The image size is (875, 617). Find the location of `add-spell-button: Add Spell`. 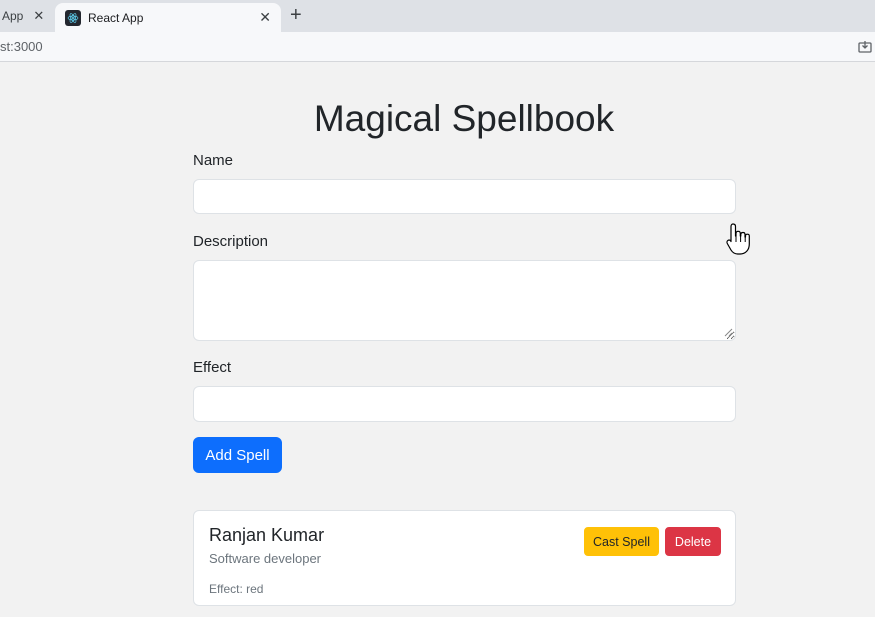

add-spell-button: Add Spell is located at coordinates (237, 455).